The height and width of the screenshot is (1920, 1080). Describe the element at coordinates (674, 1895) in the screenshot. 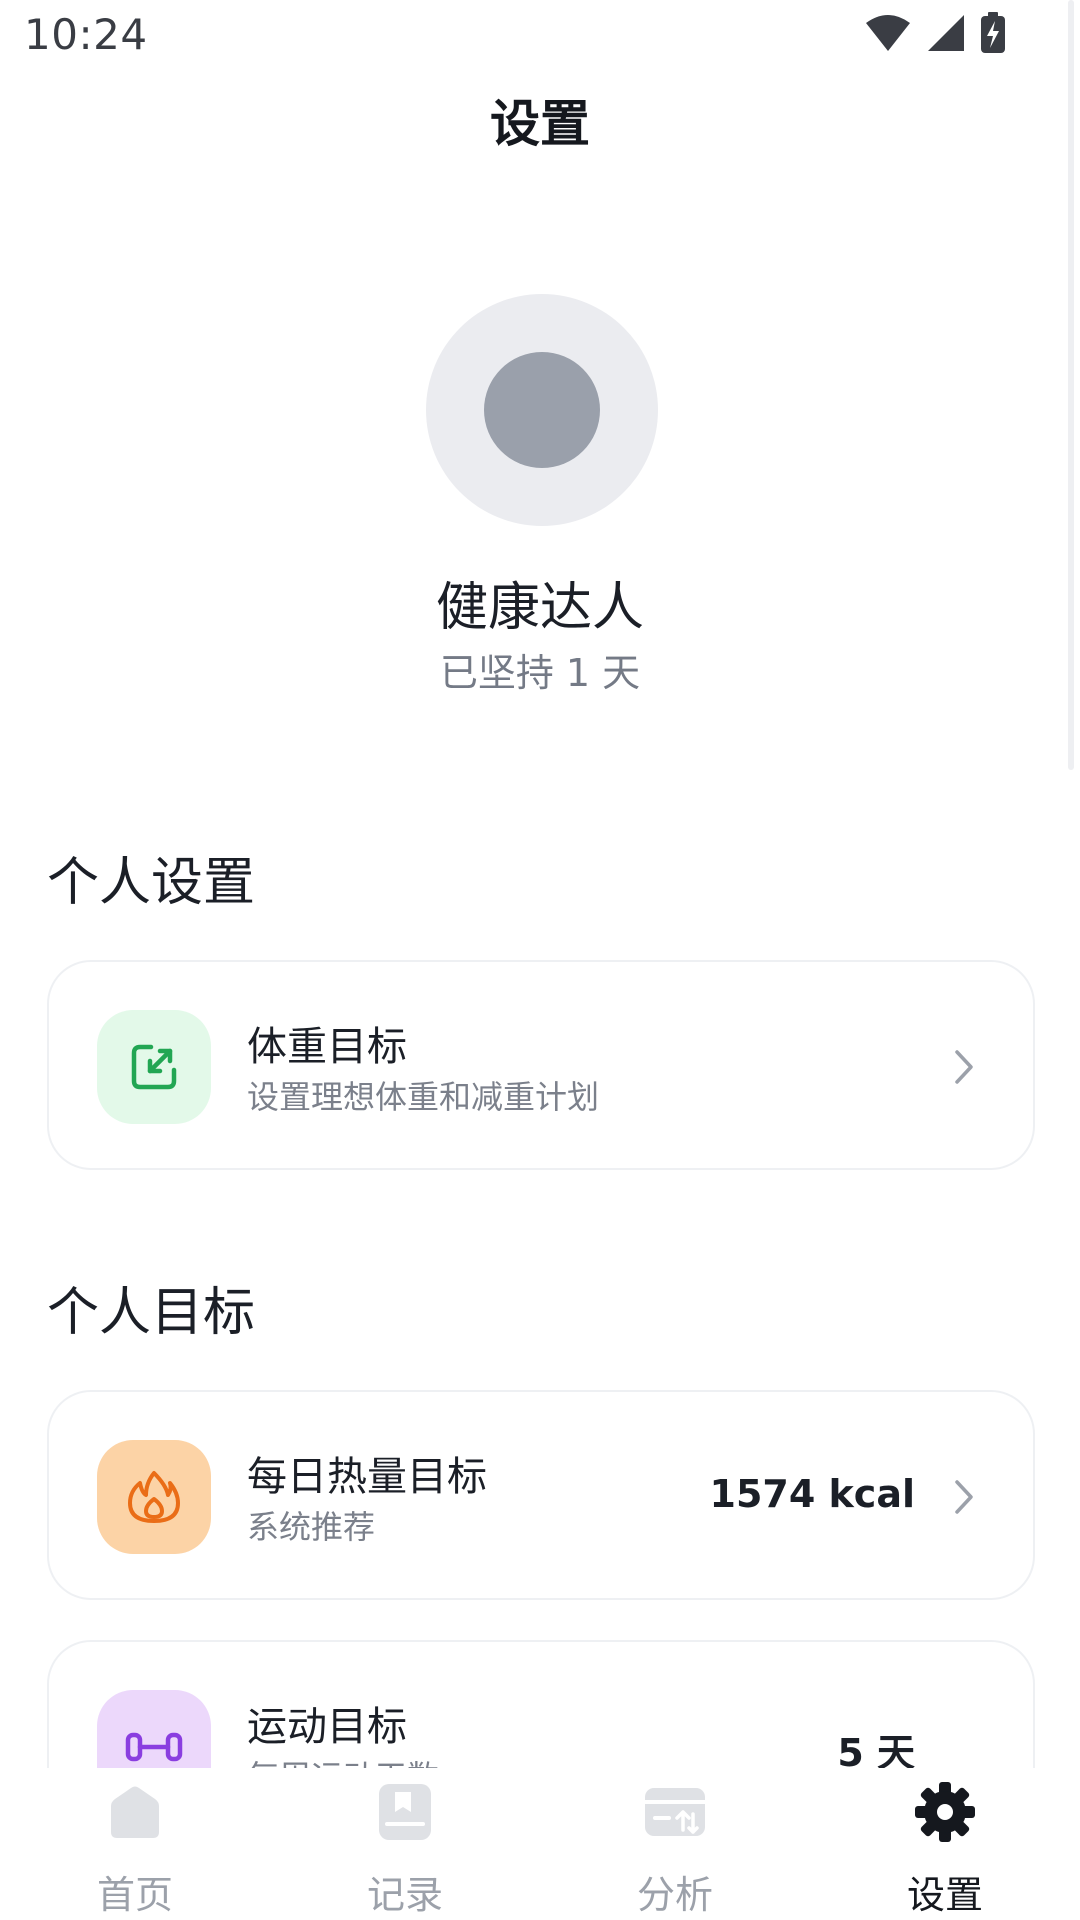

I see `nav-label-analysis: 分析` at that location.